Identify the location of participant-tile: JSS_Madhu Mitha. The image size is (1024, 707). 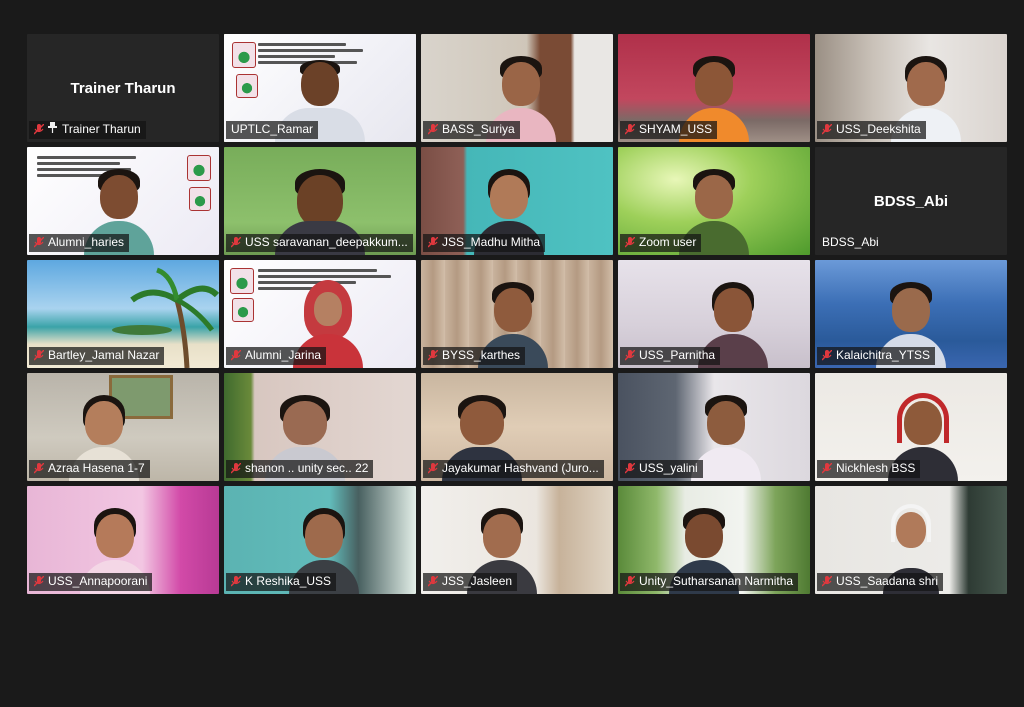
(517, 201).